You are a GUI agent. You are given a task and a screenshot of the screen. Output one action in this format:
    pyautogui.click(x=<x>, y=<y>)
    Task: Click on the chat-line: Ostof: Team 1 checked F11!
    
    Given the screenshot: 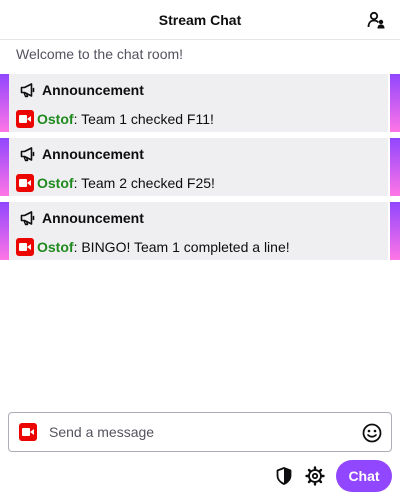 What is the action you would take?
    pyautogui.click(x=115, y=119)
    